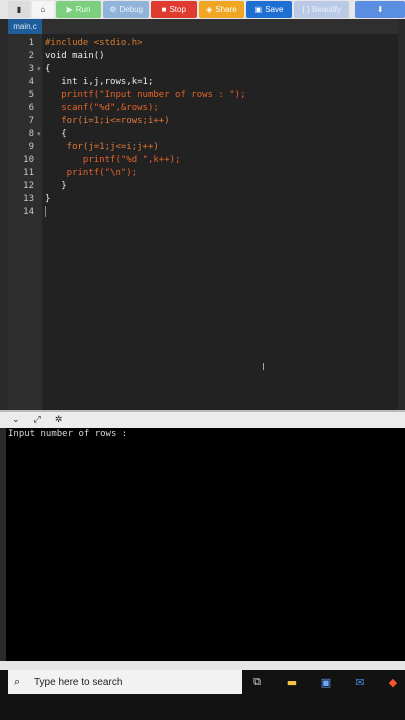 Image resolution: width=405 pixels, height=720 pixels. I want to click on download-button: ⬇, so click(380, 9).